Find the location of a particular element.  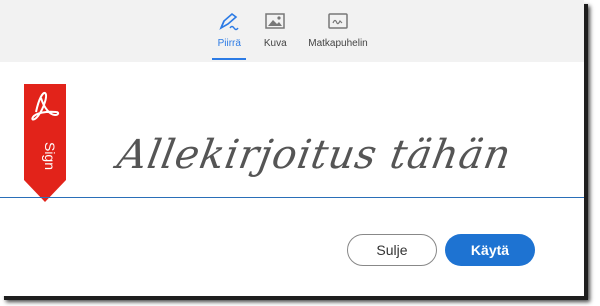

tab-image: Kuva is located at coordinates (275, 35).